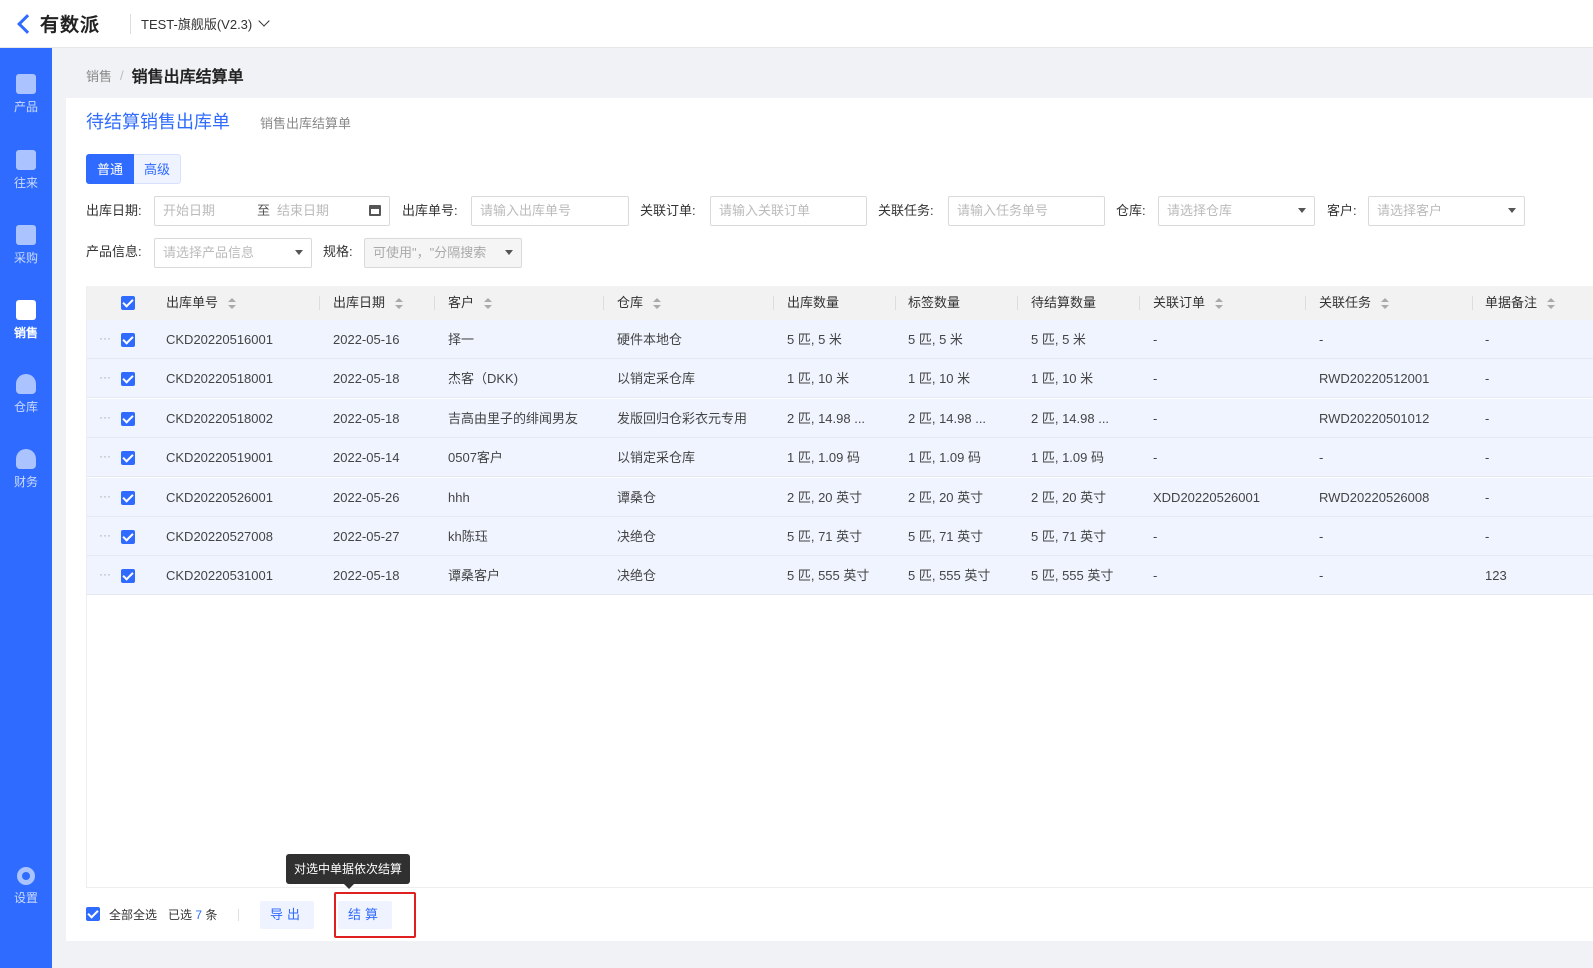 The image size is (1593, 968). Describe the element at coordinates (25, 406) in the screenshot. I see `sidebar-item-label: 仓库` at that location.